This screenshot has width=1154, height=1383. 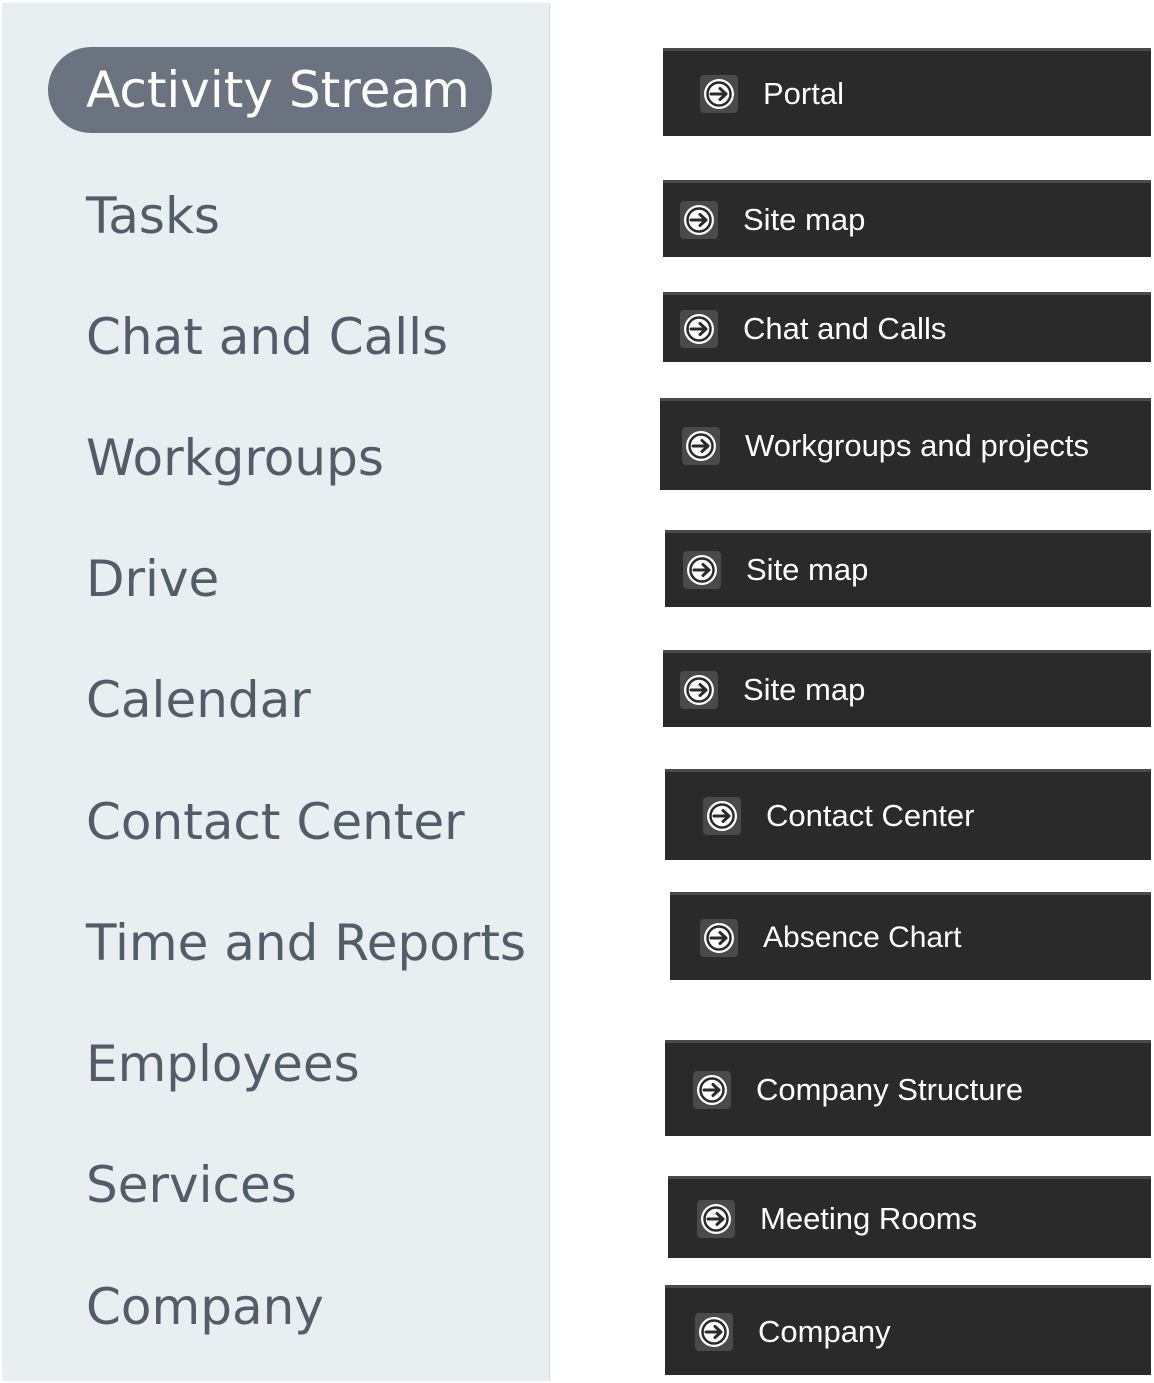 I want to click on sidebar-item-contact-center: Contact Center, so click(x=275, y=822).